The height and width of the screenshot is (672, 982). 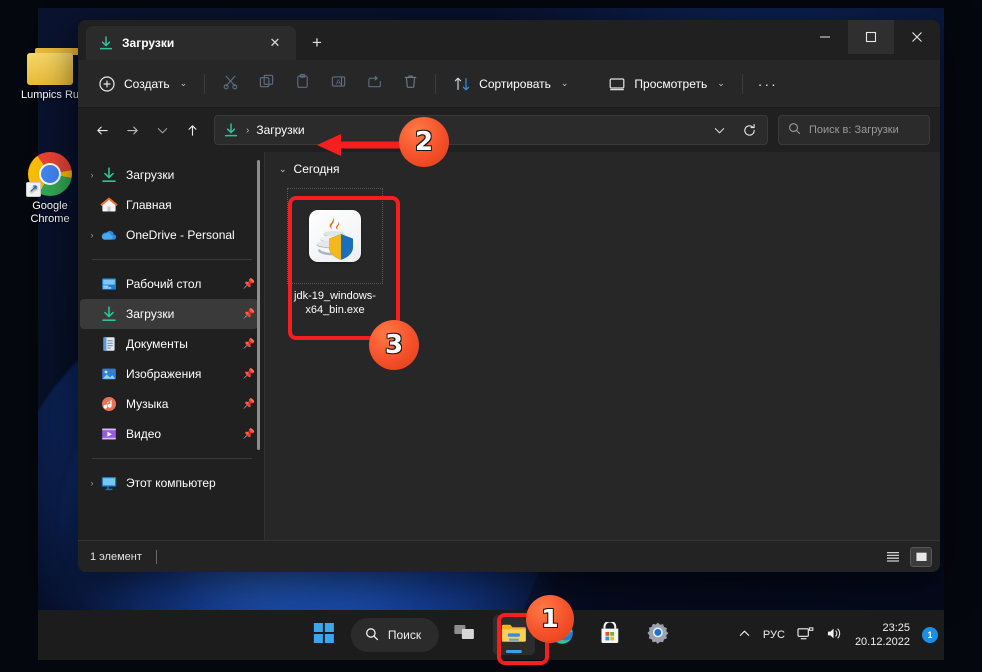 I want to click on sort-button: Сортировать ⌄, so click(x=510, y=84).